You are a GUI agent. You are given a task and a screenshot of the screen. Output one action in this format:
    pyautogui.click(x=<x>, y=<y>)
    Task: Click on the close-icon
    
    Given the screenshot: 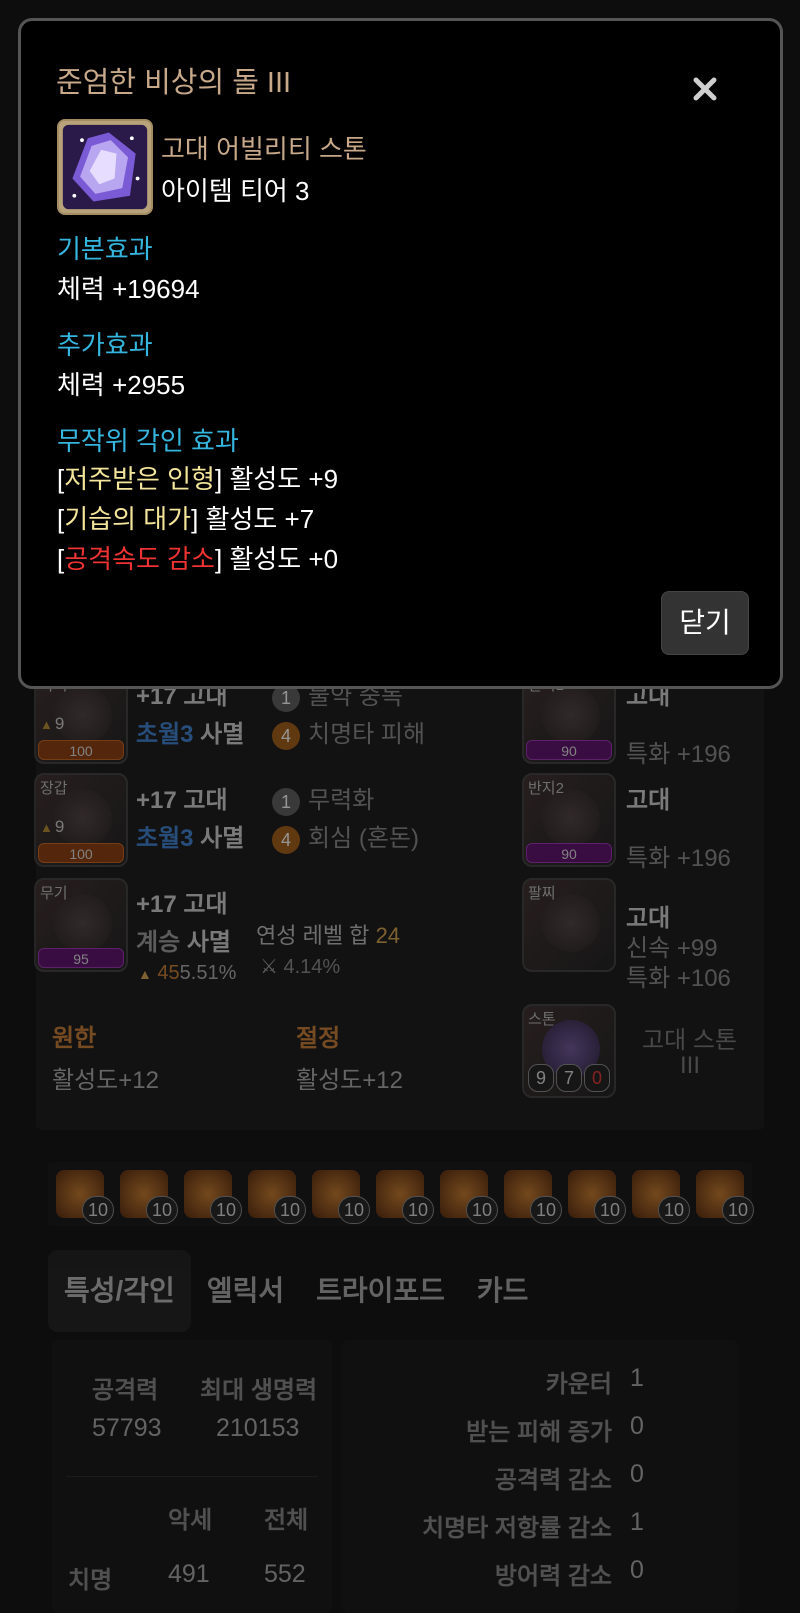 What is the action you would take?
    pyautogui.click(x=705, y=89)
    